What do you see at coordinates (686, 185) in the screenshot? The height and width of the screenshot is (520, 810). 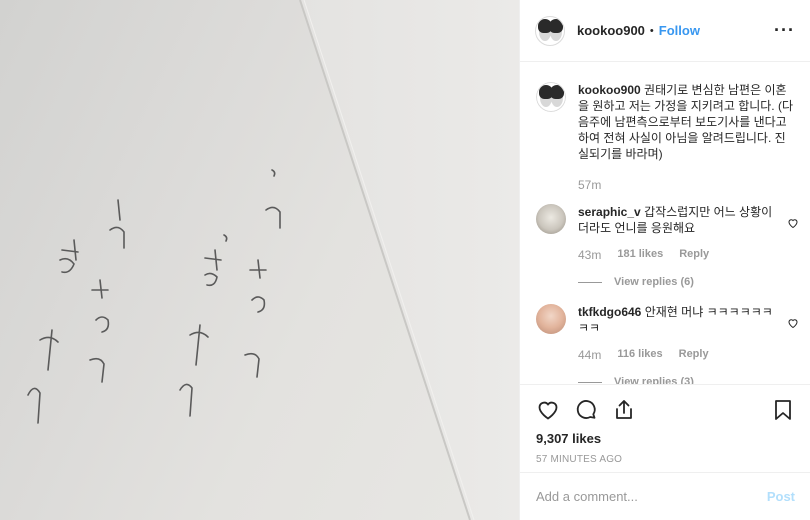 I see `caption-meta: 57m` at bounding box center [686, 185].